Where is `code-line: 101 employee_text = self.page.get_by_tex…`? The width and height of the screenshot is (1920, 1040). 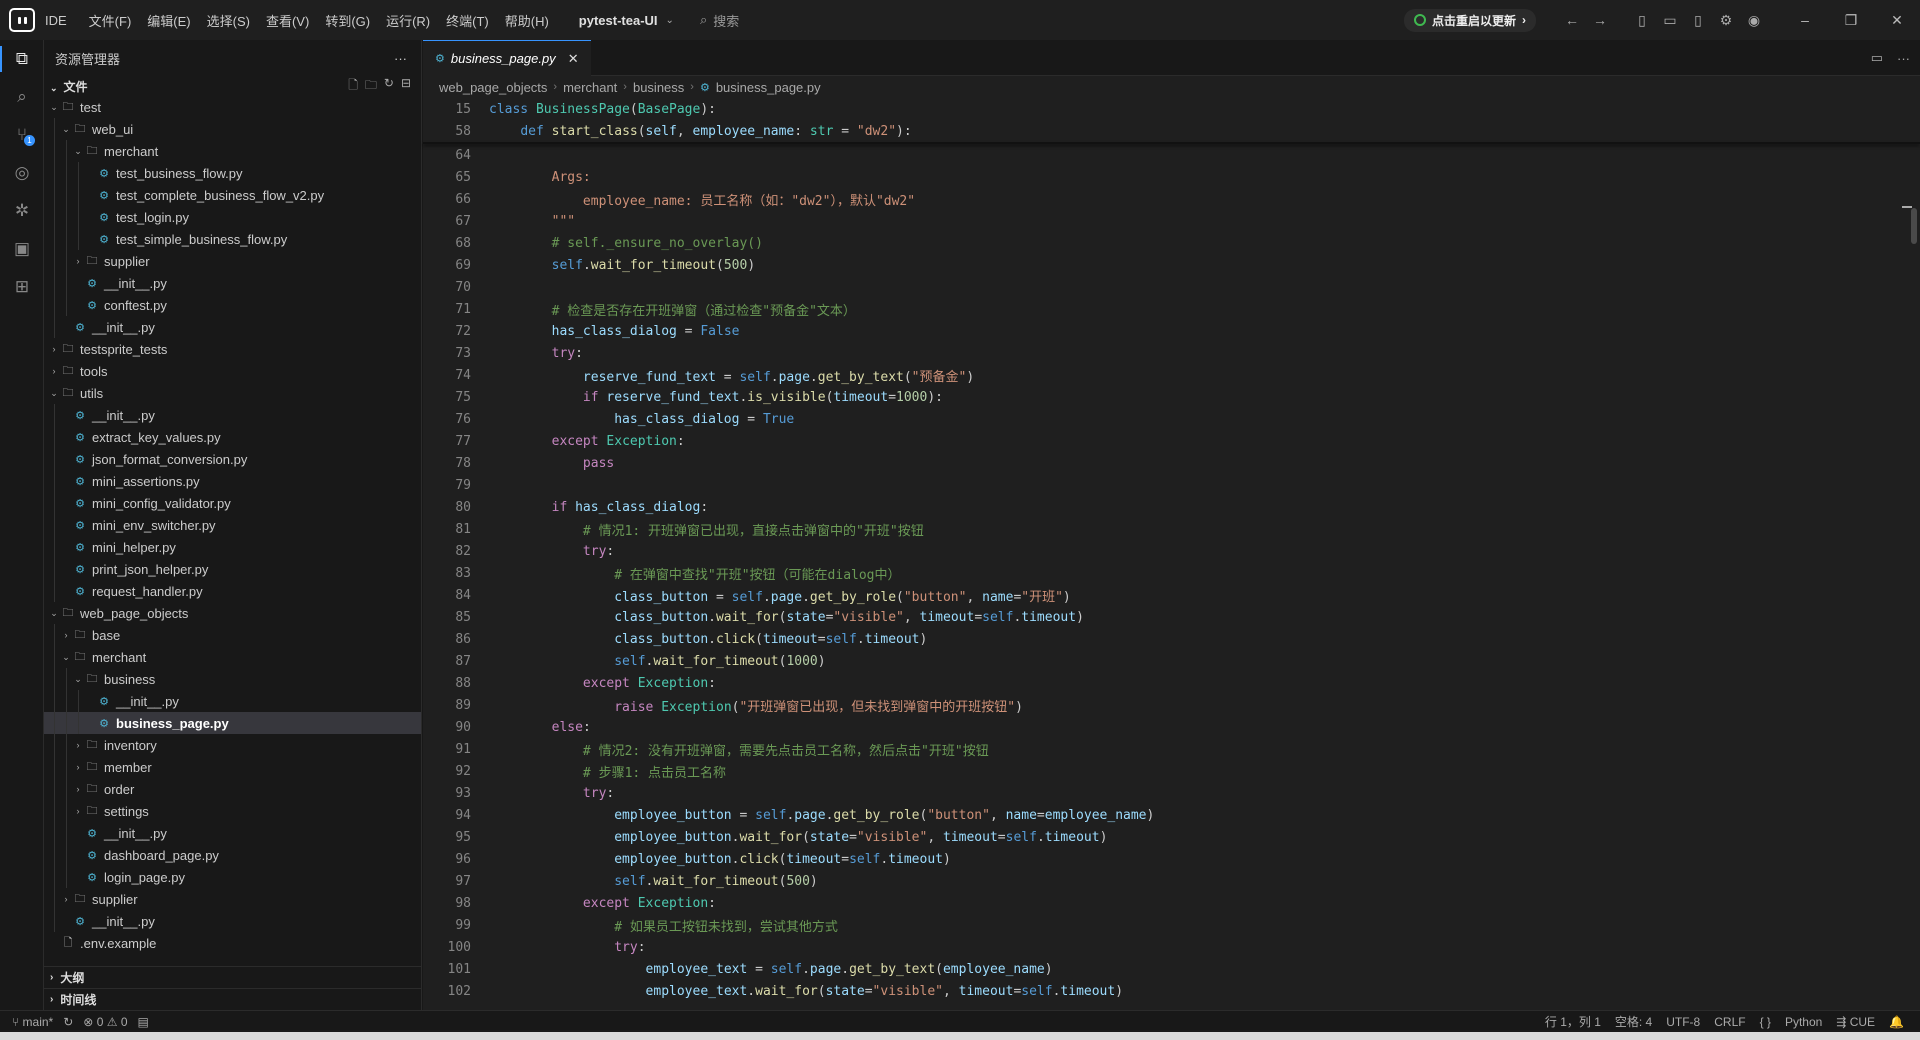 code-line: 101 employee_text = self.page.get_by_tex… is located at coordinates (1171, 969).